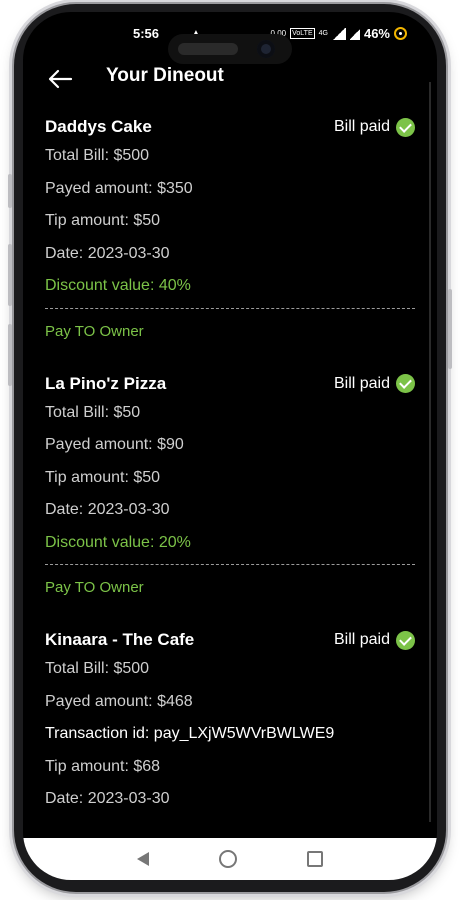 The width and height of the screenshot is (460, 900). I want to click on page-title: Your Dineout, so click(165, 75).